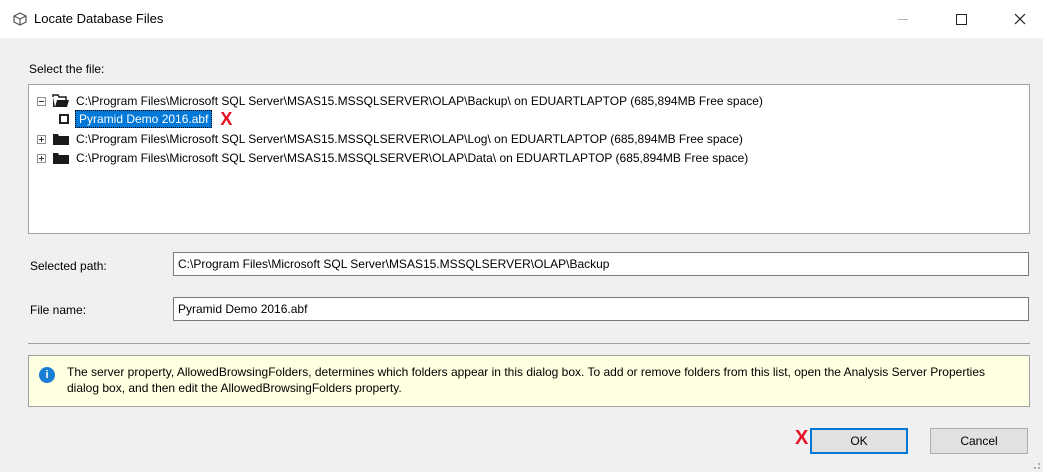  What do you see at coordinates (859, 441) in the screenshot?
I see `ok-button: OK` at bounding box center [859, 441].